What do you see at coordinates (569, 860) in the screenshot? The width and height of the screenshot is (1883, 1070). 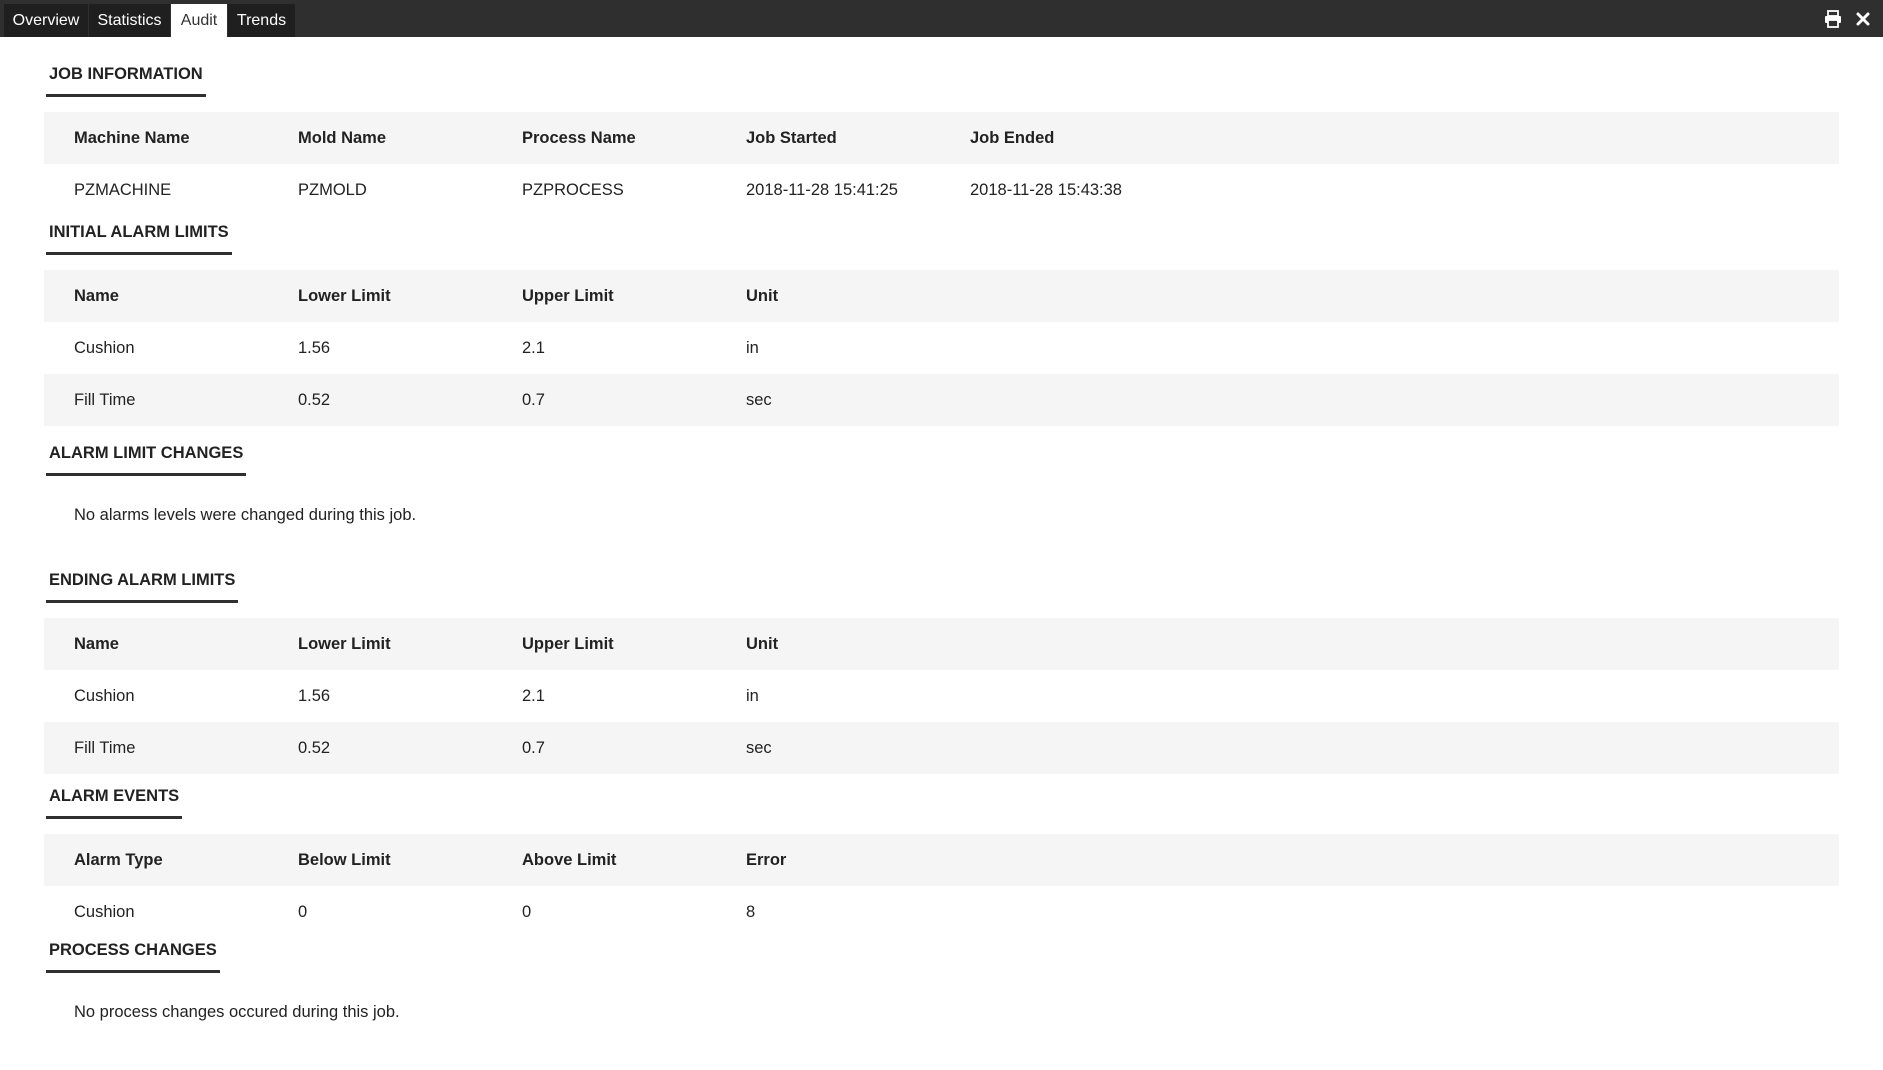 I see `column-header: Above Limit` at bounding box center [569, 860].